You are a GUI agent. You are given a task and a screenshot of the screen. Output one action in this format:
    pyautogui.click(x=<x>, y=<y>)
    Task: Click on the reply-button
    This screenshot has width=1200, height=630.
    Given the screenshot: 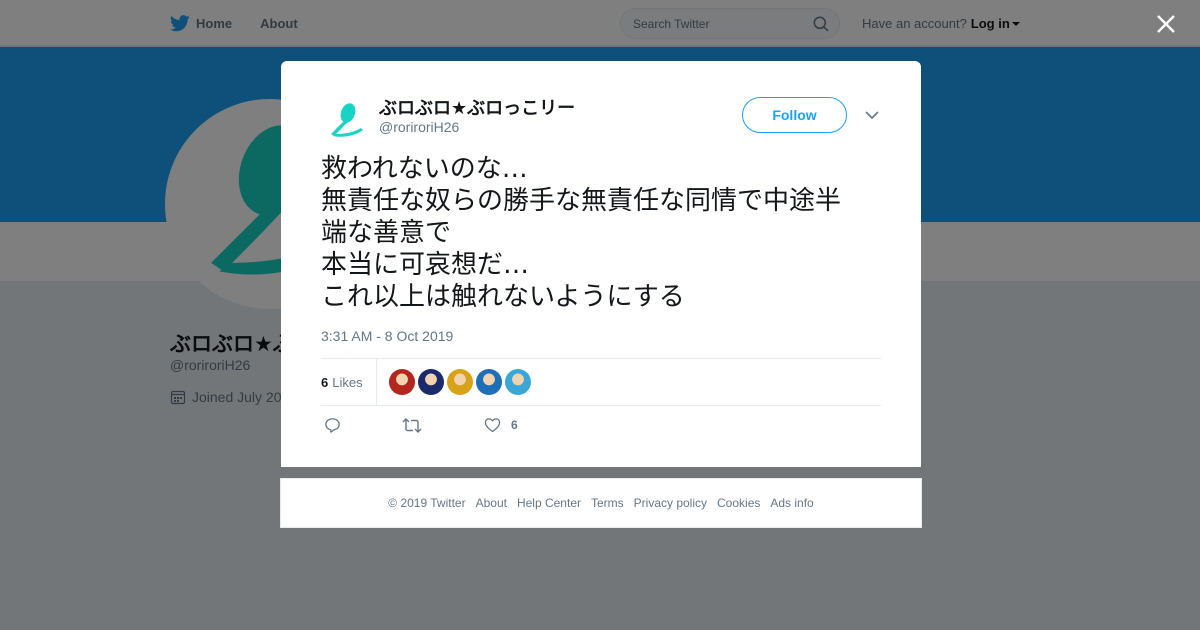 What is the action you would take?
    pyautogui.click(x=332, y=425)
    